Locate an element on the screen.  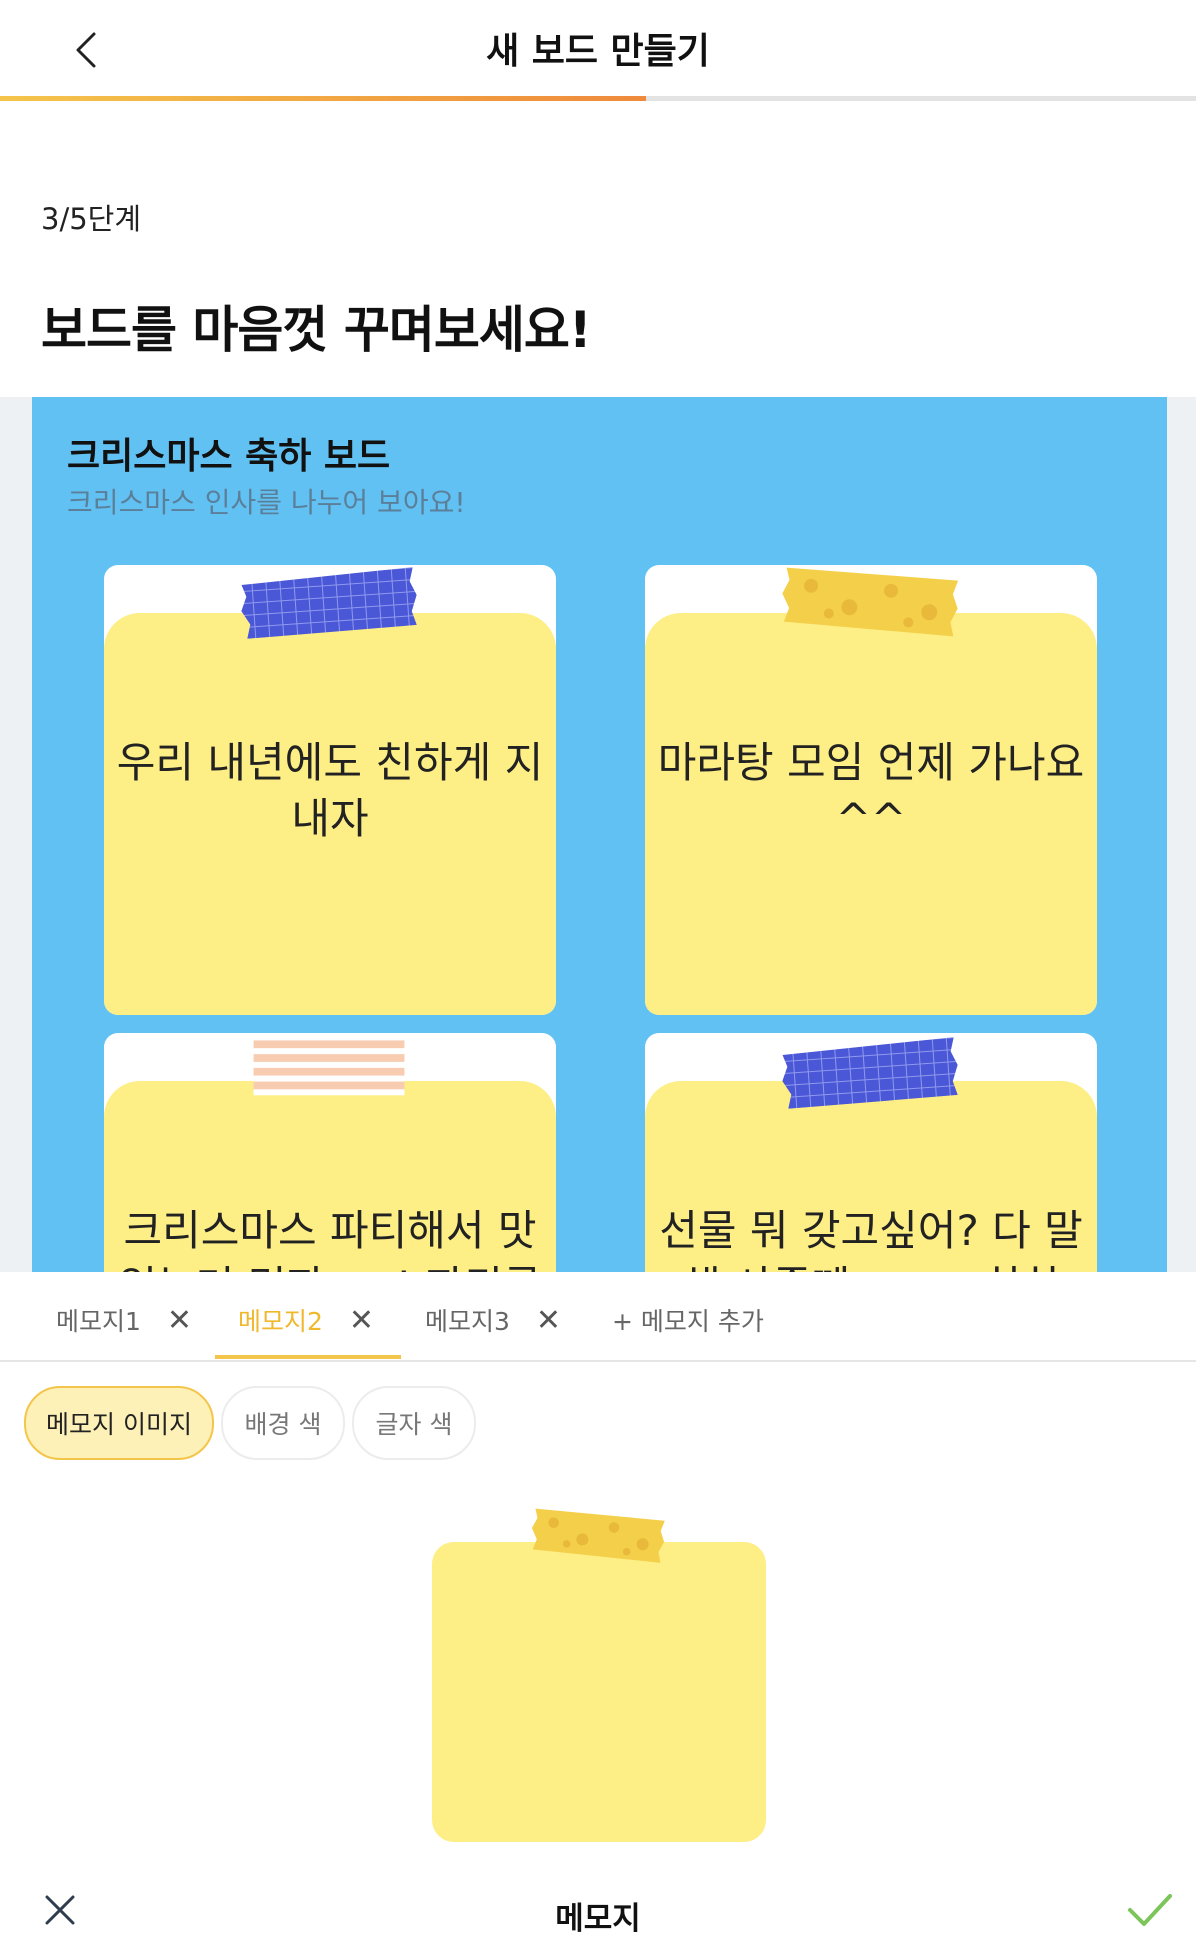
board-note-4: 선물 뭐 갖고싶어? 다 말해 사줄께~~ ~ 히히 is located at coordinates (871, 1152).